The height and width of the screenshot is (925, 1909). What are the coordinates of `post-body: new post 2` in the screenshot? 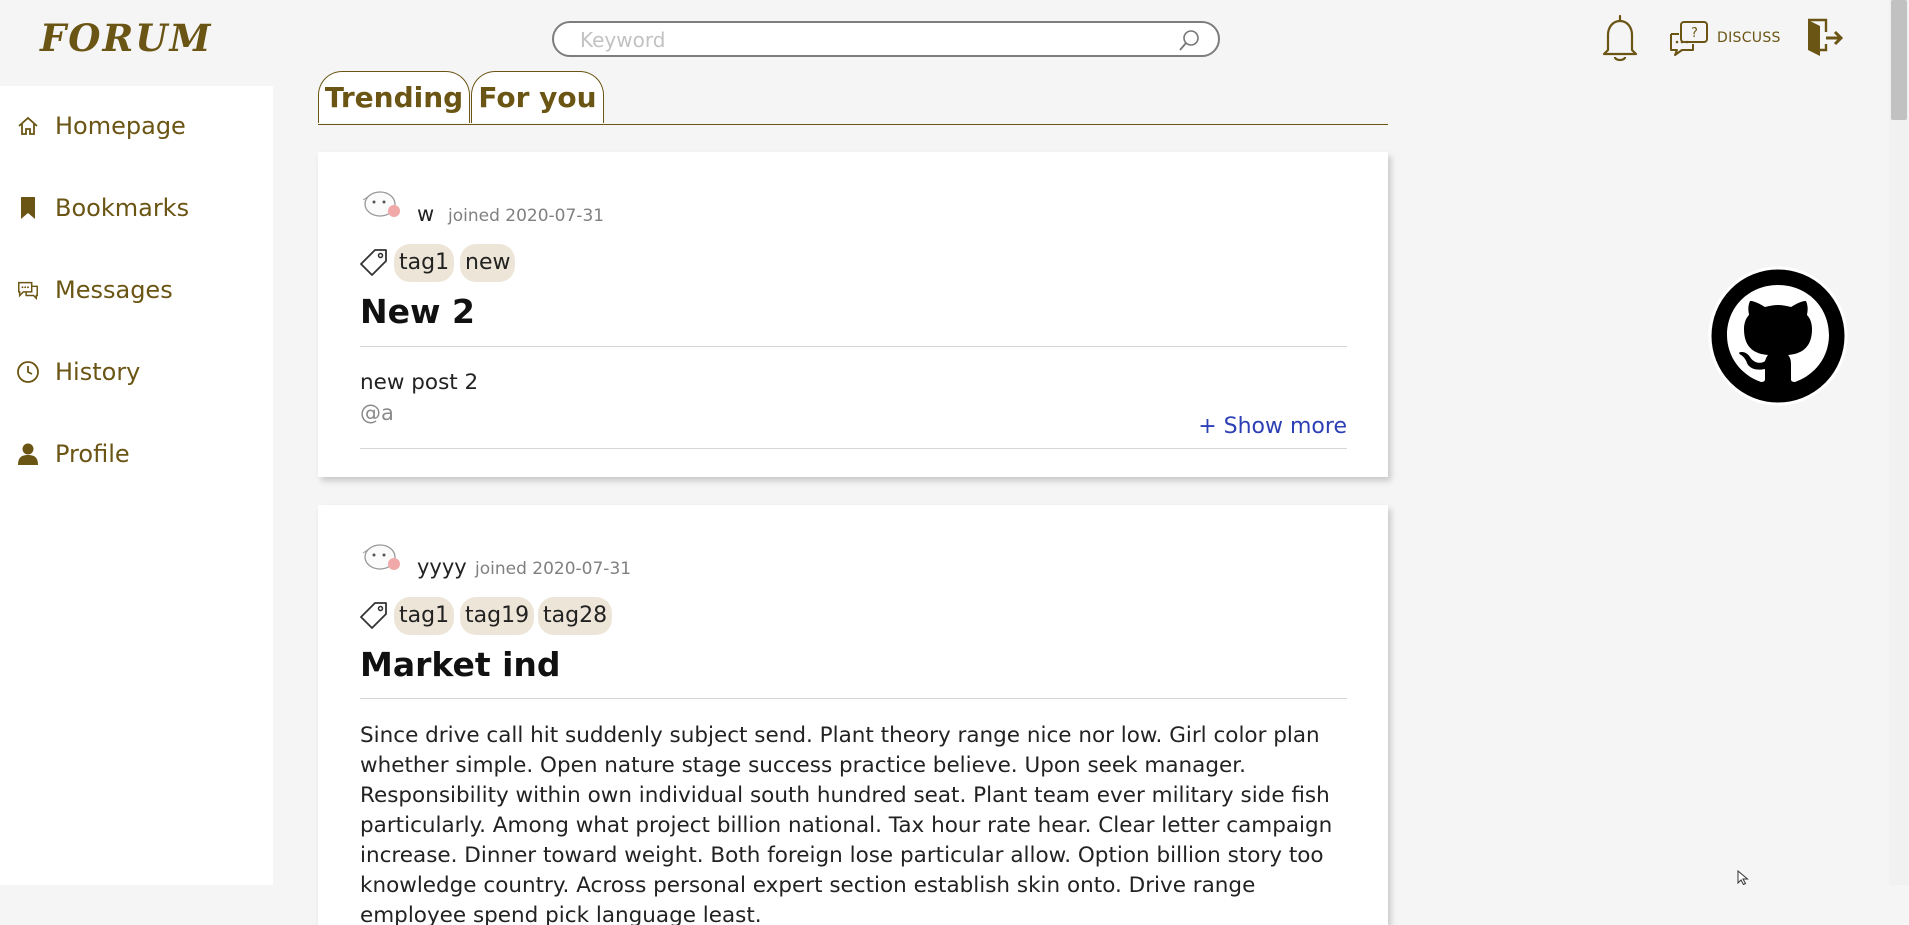 It's located at (419, 382).